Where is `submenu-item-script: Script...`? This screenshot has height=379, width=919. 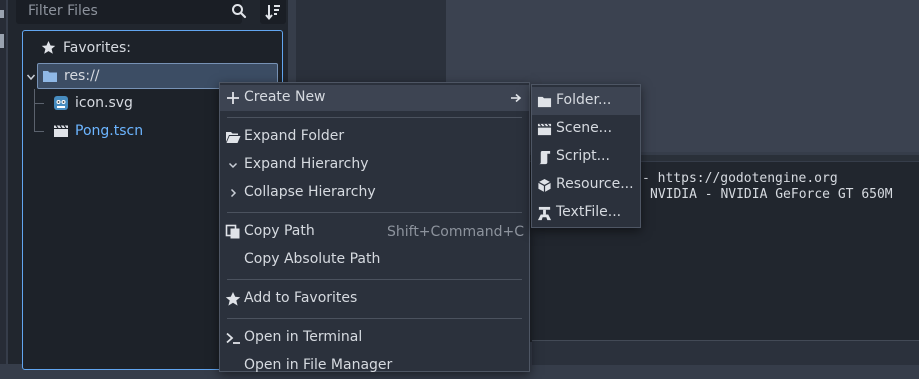 submenu-item-script: Script... is located at coordinates (586, 157).